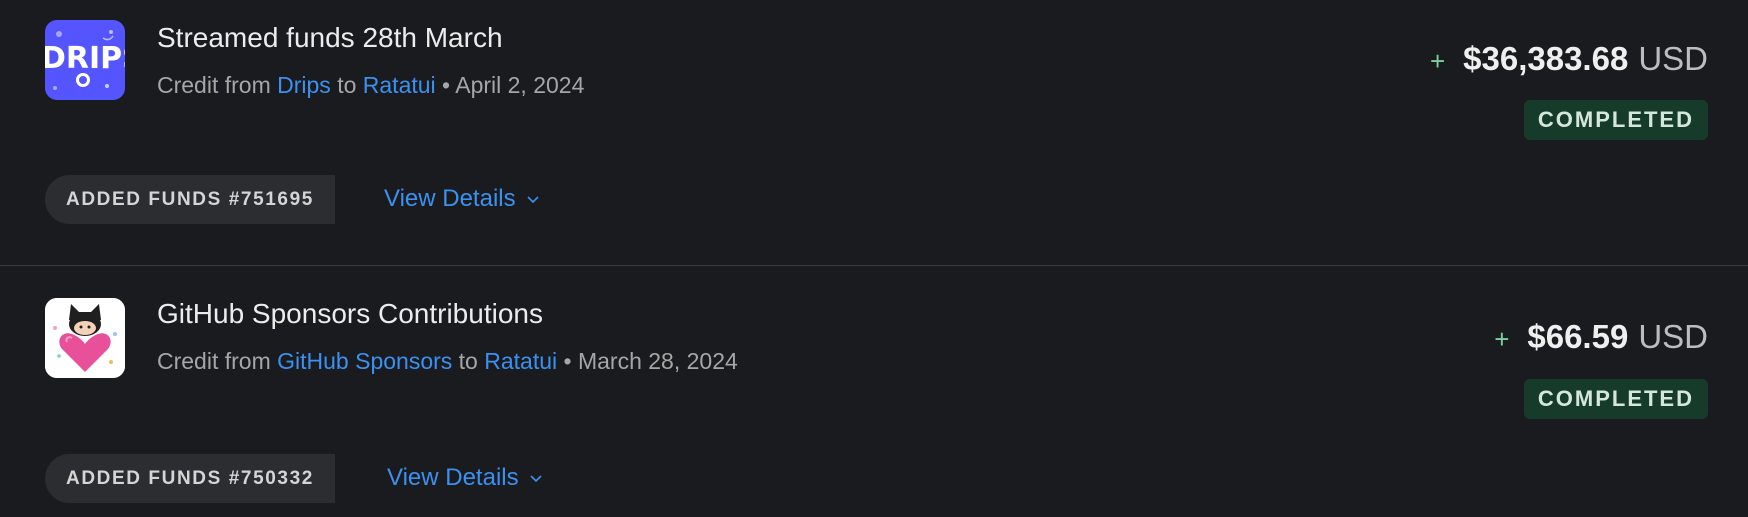  Describe the element at coordinates (350, 313) in the screenshot. I see `transaction-title: GitHub Sponsors Contributions` at that location.